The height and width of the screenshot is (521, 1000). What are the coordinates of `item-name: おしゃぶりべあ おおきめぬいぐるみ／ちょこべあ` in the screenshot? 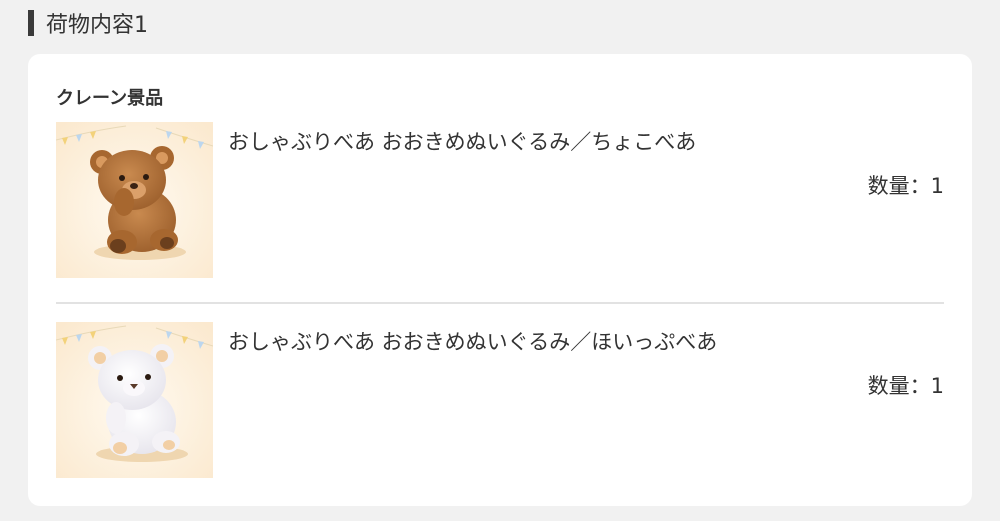 It's located at (462, 142).